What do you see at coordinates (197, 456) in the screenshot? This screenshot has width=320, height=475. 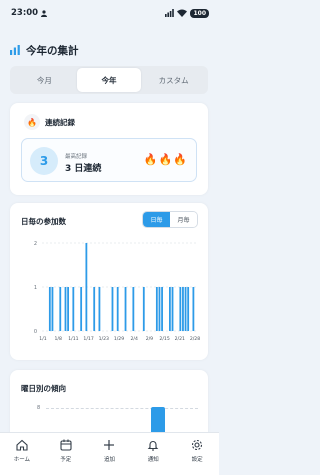 I see `nav-settings: 設定` at bounding box center [197, 456].